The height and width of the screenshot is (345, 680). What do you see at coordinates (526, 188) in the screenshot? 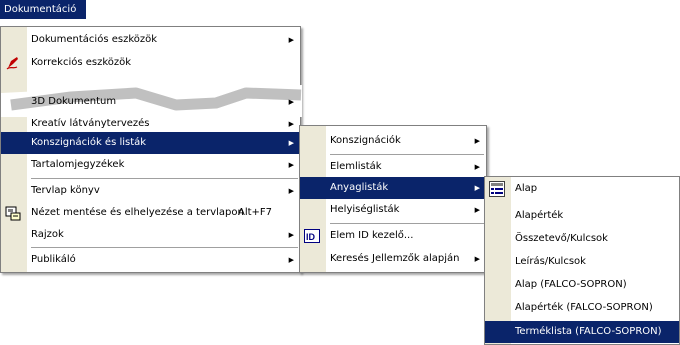
I see `menu-item-label: Alap` at bounding box center [526, 188].